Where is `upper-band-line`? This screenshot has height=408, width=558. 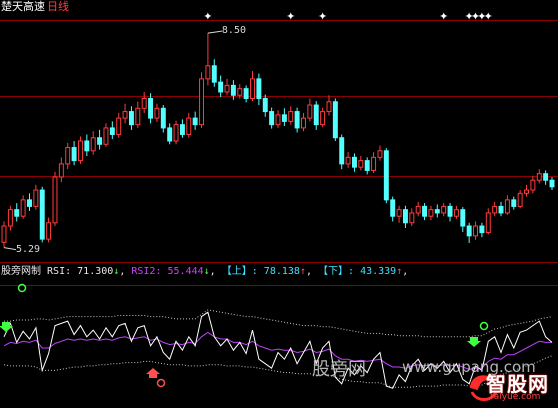
upper-band-line is located at coordinates (278, 323).